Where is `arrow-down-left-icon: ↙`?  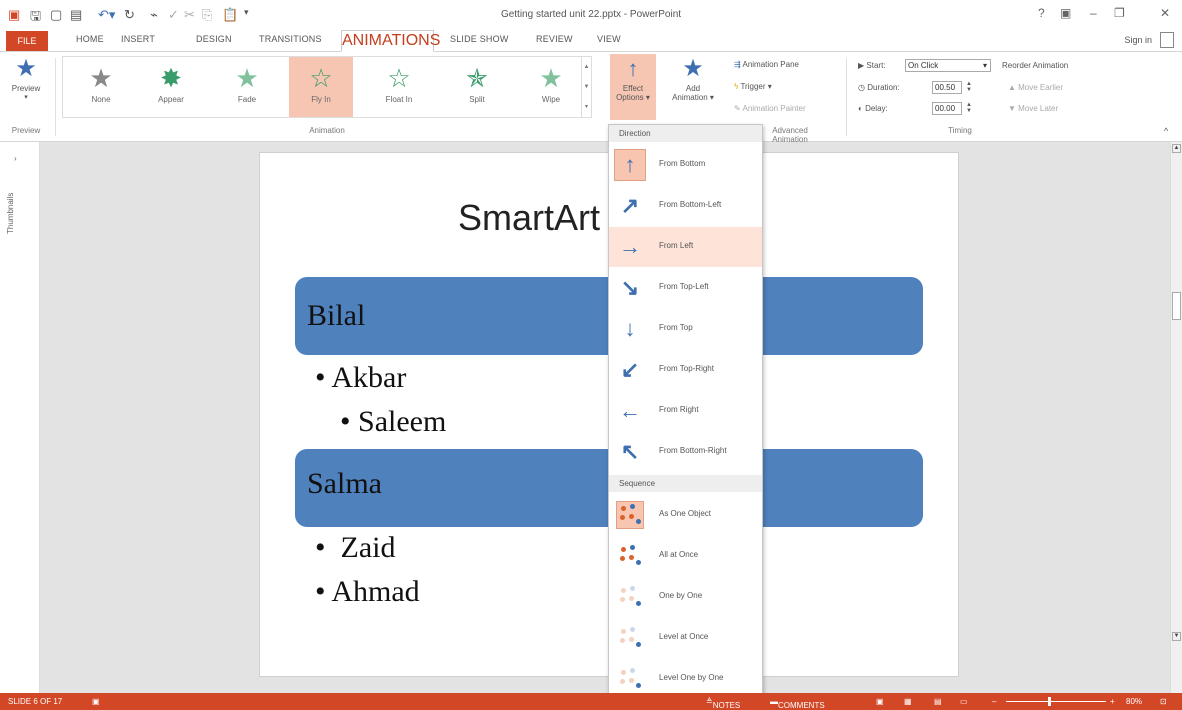
arrow-down-left-icon: ↙ is located at coordinates (630, 369).